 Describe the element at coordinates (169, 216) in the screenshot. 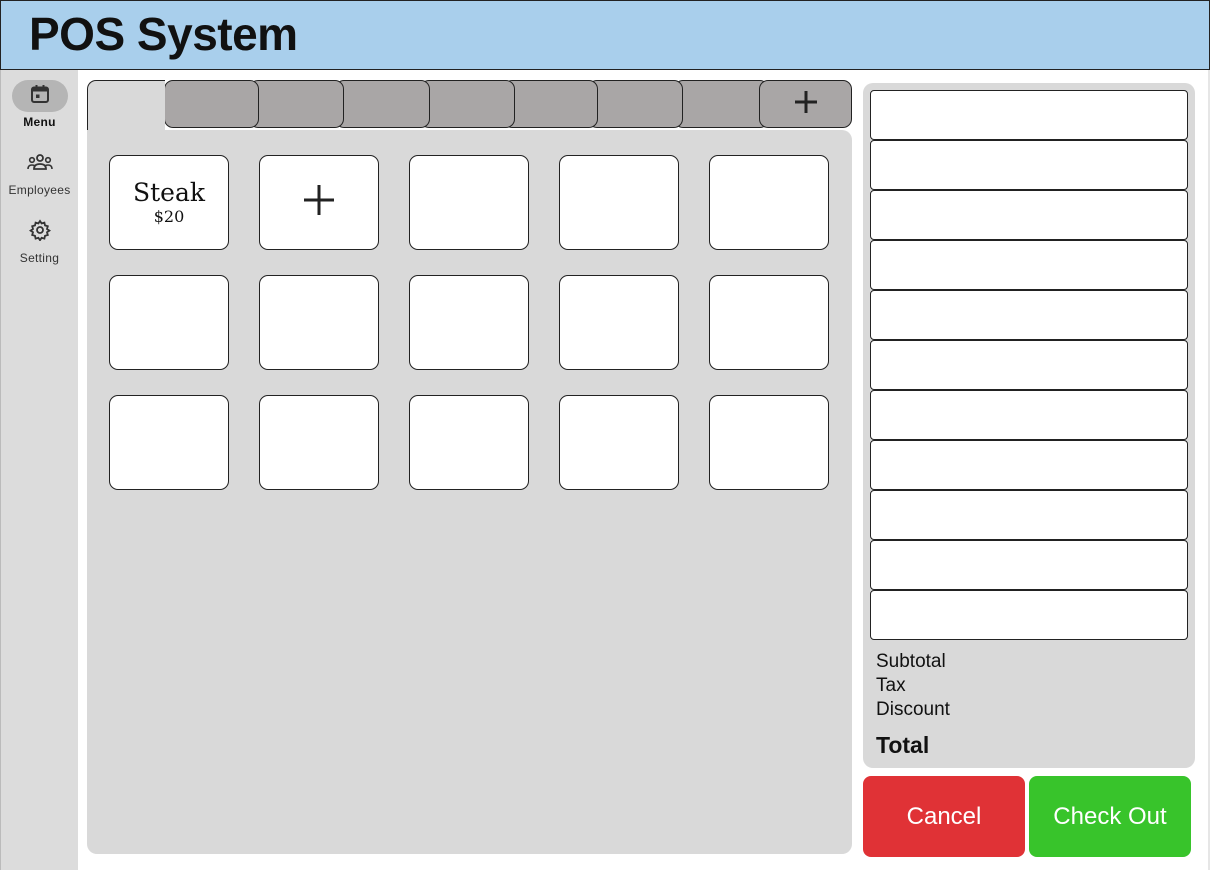

I see `menu-item-price: $20` at that location.